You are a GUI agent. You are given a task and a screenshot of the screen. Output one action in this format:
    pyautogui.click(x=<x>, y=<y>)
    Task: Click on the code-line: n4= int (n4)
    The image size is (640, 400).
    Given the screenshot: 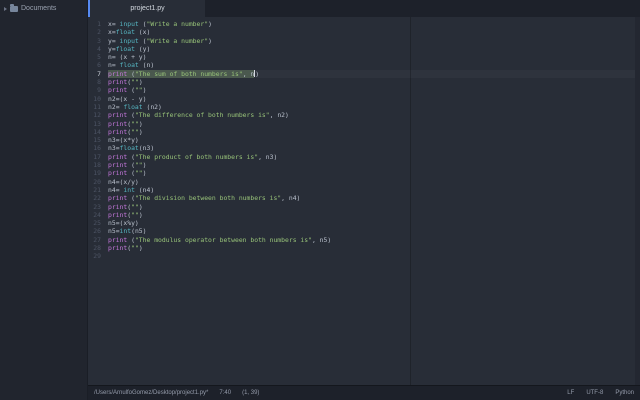 What is the action you would take?
    pyautogui.click(x=374, y=190)
    